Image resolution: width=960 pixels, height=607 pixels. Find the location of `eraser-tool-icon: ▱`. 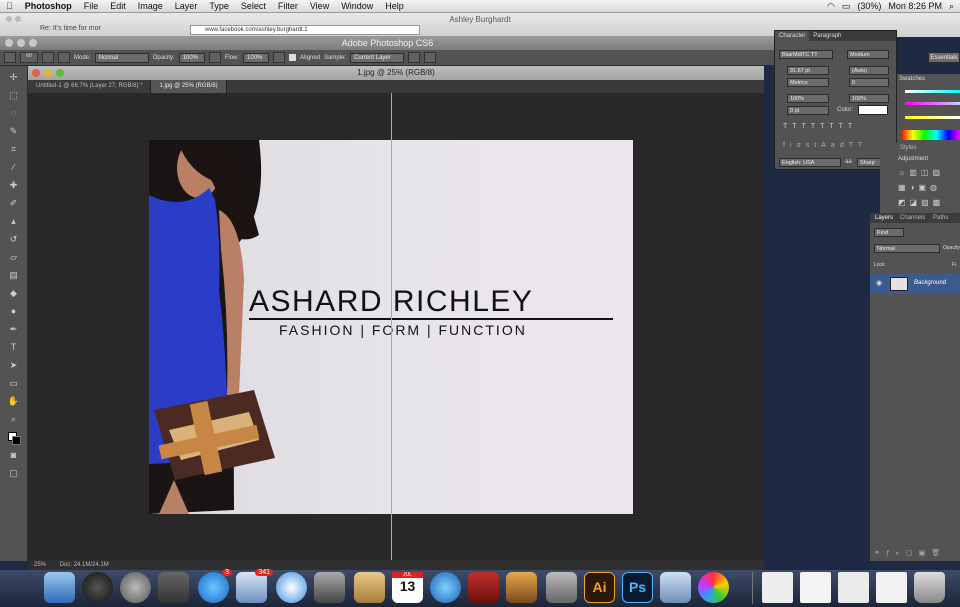

eraser-tool-icon: ▱ is located at coordinates (14, 257).